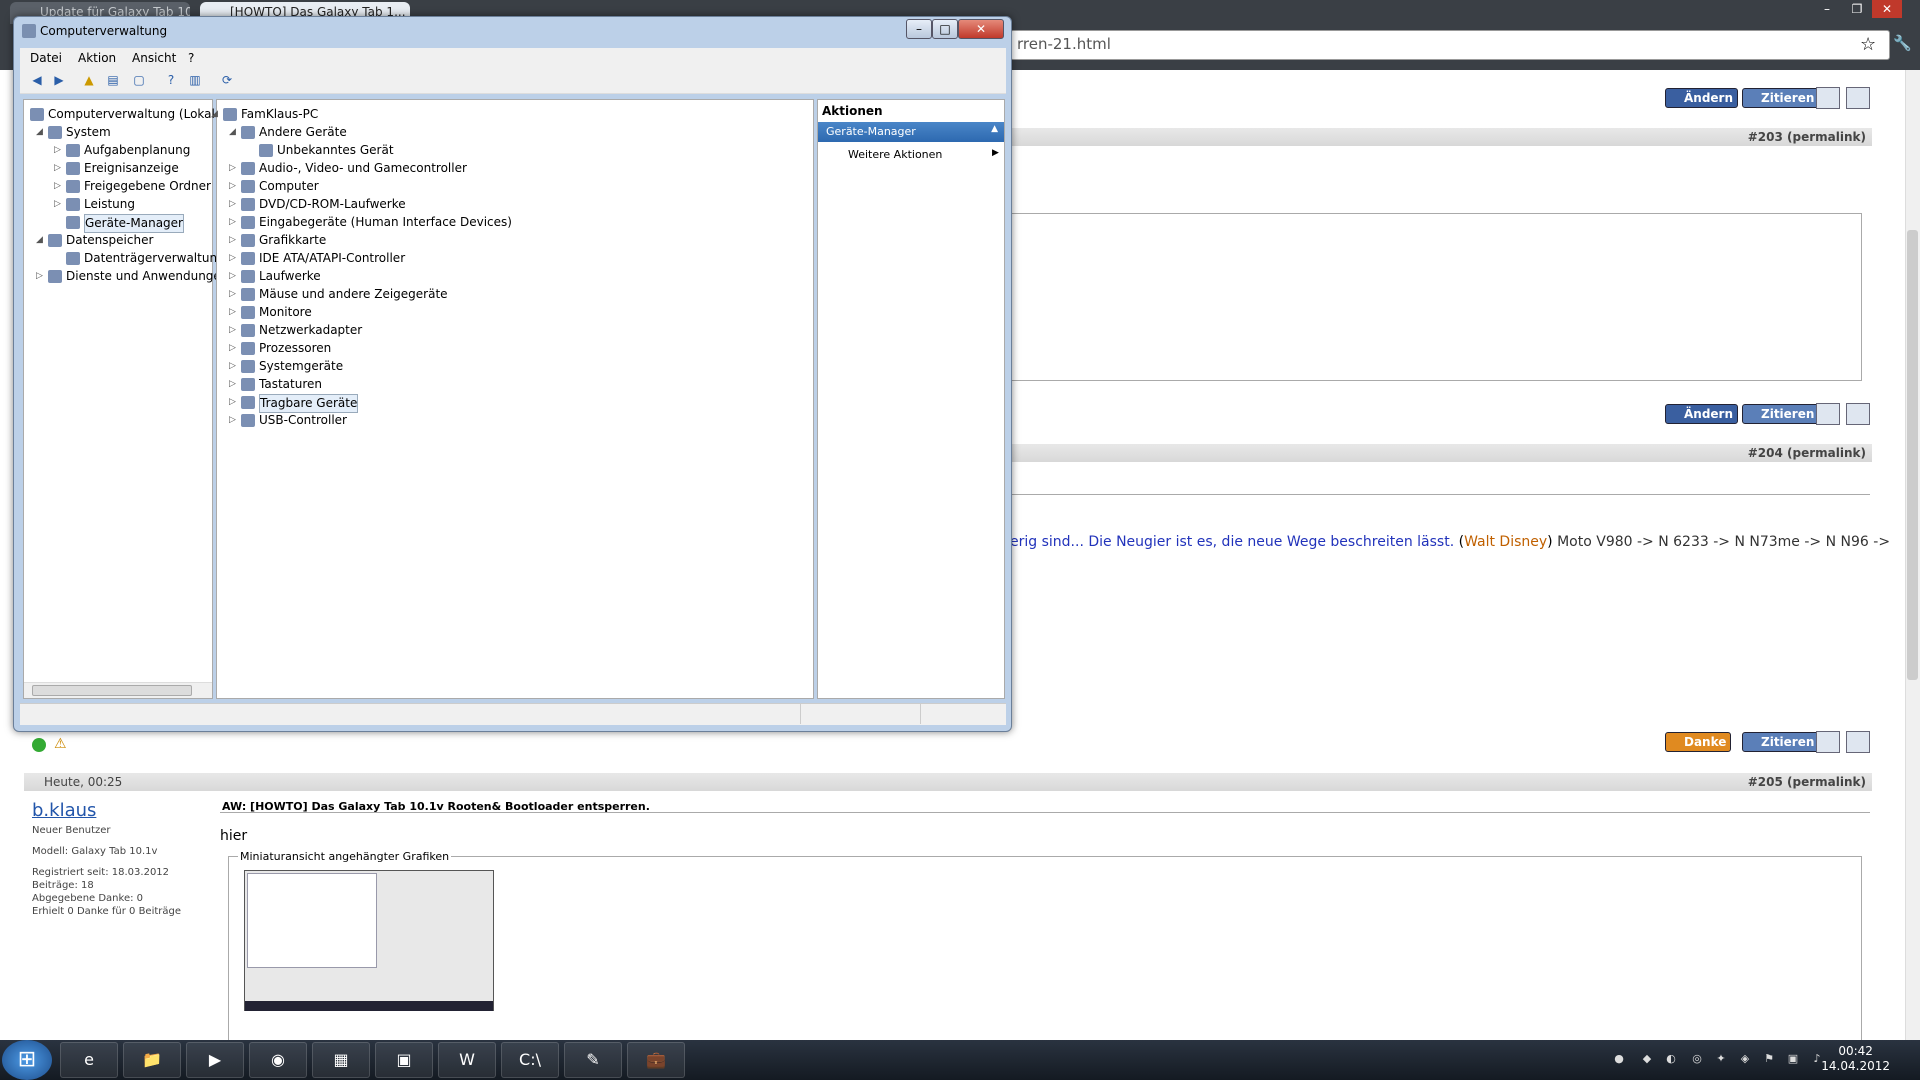 This screenshot has height=1080, width=1920. Describe the element at coordinates (137, 150) in the screenshot. I see `tree-node-label: Aufgabenplanung` at that location.